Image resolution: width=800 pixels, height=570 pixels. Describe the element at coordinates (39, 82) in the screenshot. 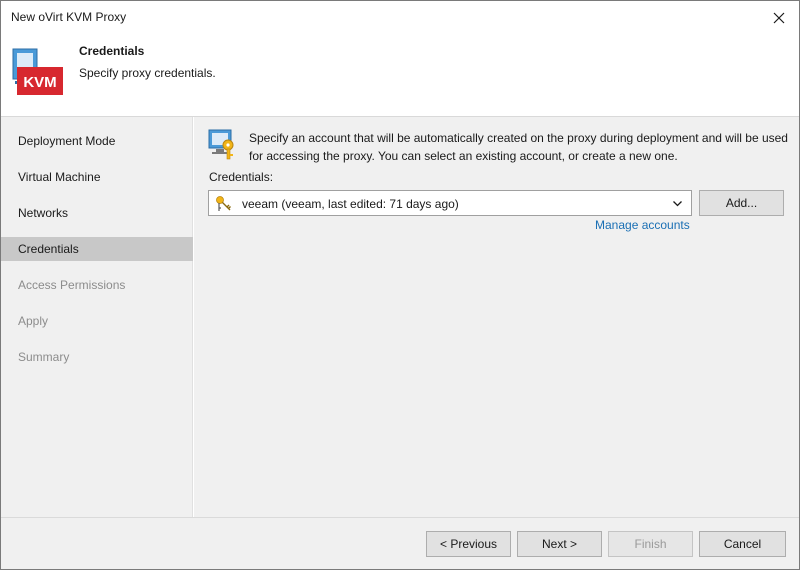

I see `kvm-logo-text: KVM` at that location.